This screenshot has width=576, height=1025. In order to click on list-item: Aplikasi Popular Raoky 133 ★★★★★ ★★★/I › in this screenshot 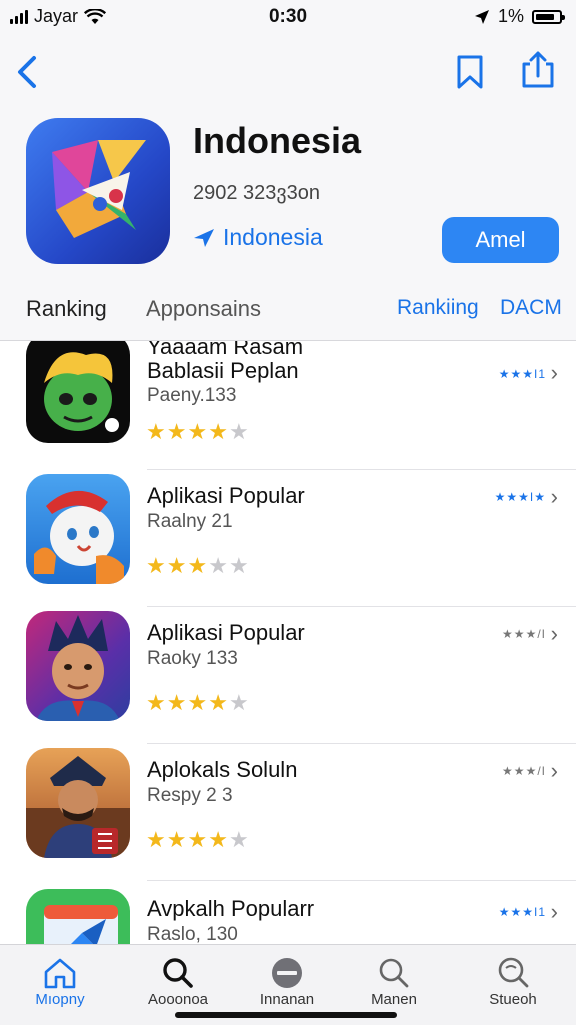, I will do `click(288, 675)`.